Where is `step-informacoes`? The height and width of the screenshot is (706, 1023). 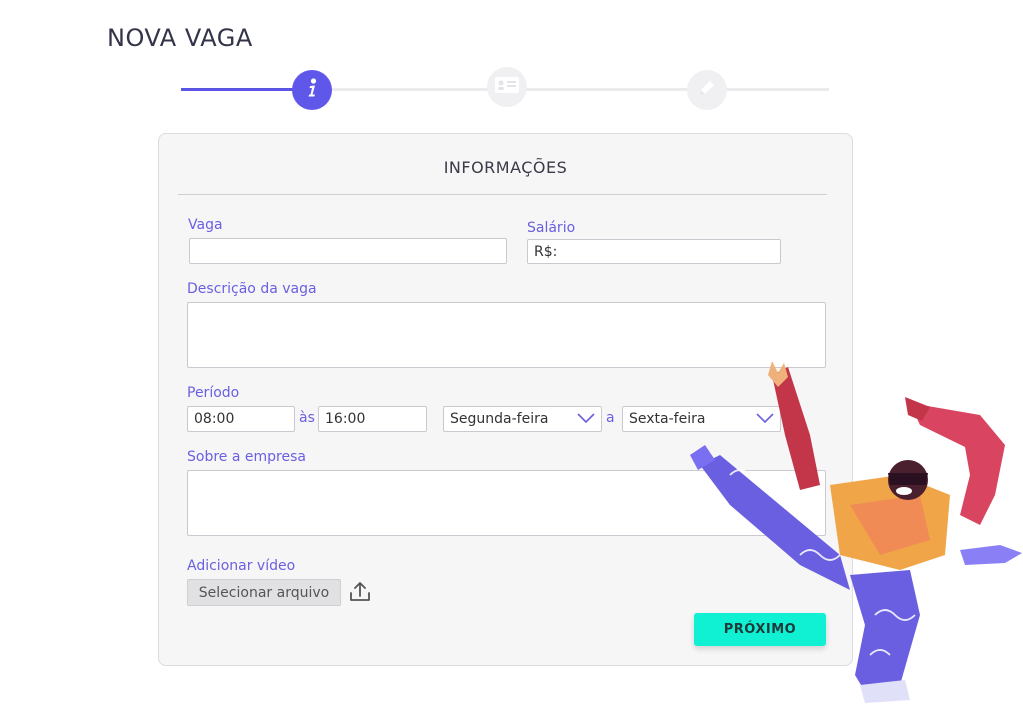 step-informacoes is located at coordinates (312, 90).